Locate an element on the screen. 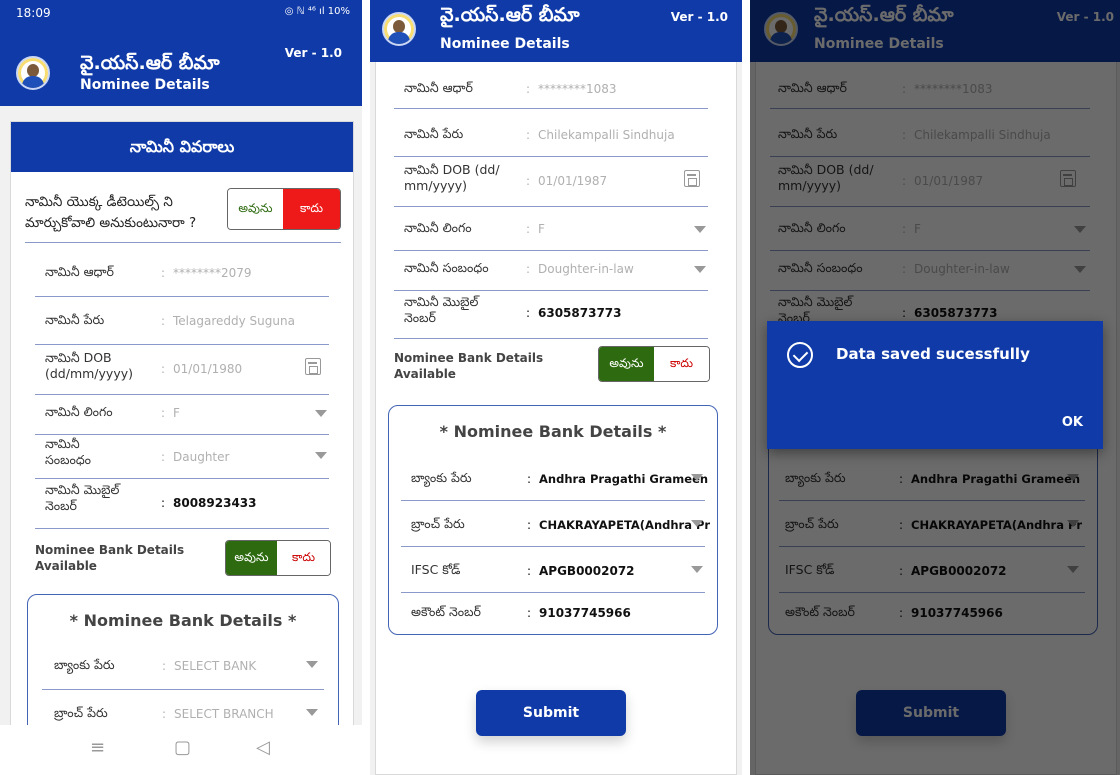 Image resolution: width=1120 pixels, height=775 pixels. submit-button: Submit is located at coordinates (551, 713).